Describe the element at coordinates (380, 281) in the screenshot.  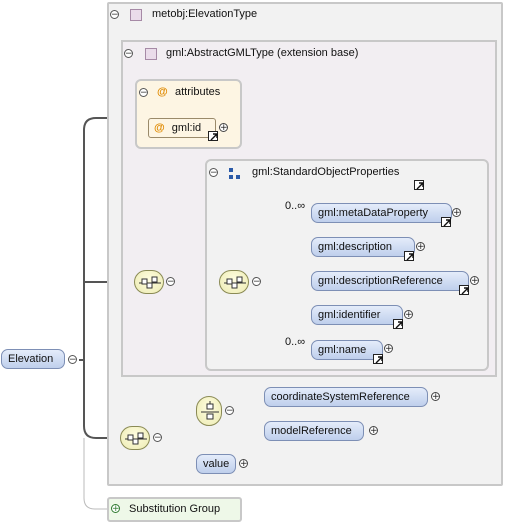
I see `element-label: gml:descriptionReference` at that location.